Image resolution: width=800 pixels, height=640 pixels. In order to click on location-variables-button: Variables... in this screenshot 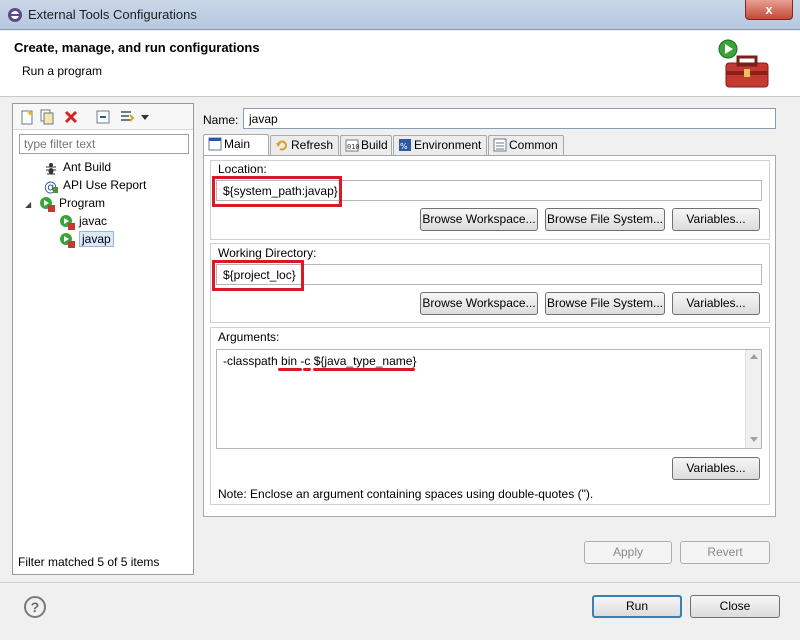, I will do `click(716, 219)`.